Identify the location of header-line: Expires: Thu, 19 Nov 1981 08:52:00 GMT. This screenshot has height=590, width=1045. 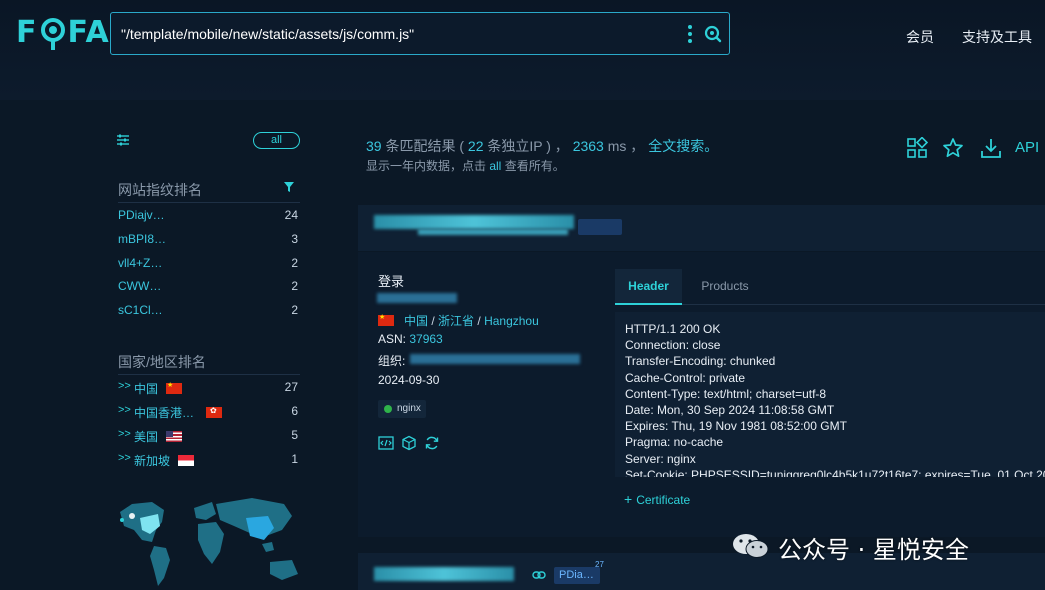
(736, 426).